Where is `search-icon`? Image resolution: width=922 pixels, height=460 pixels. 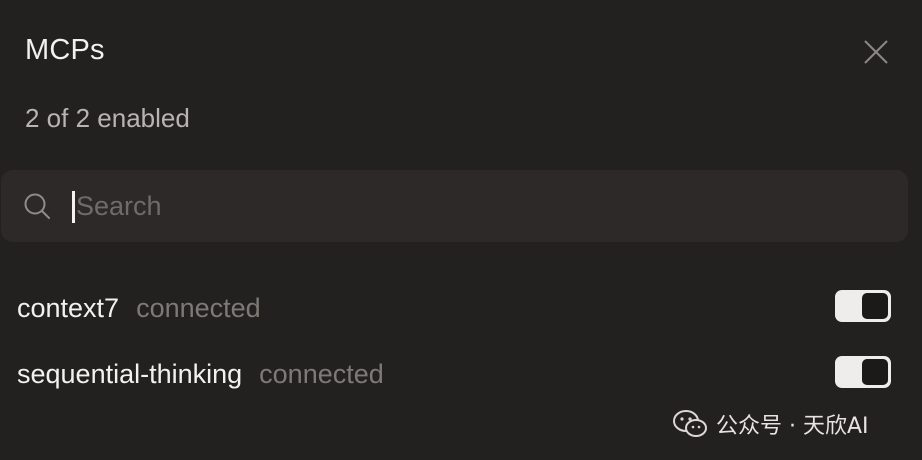
search-icon is located at coordinates (37, 206).